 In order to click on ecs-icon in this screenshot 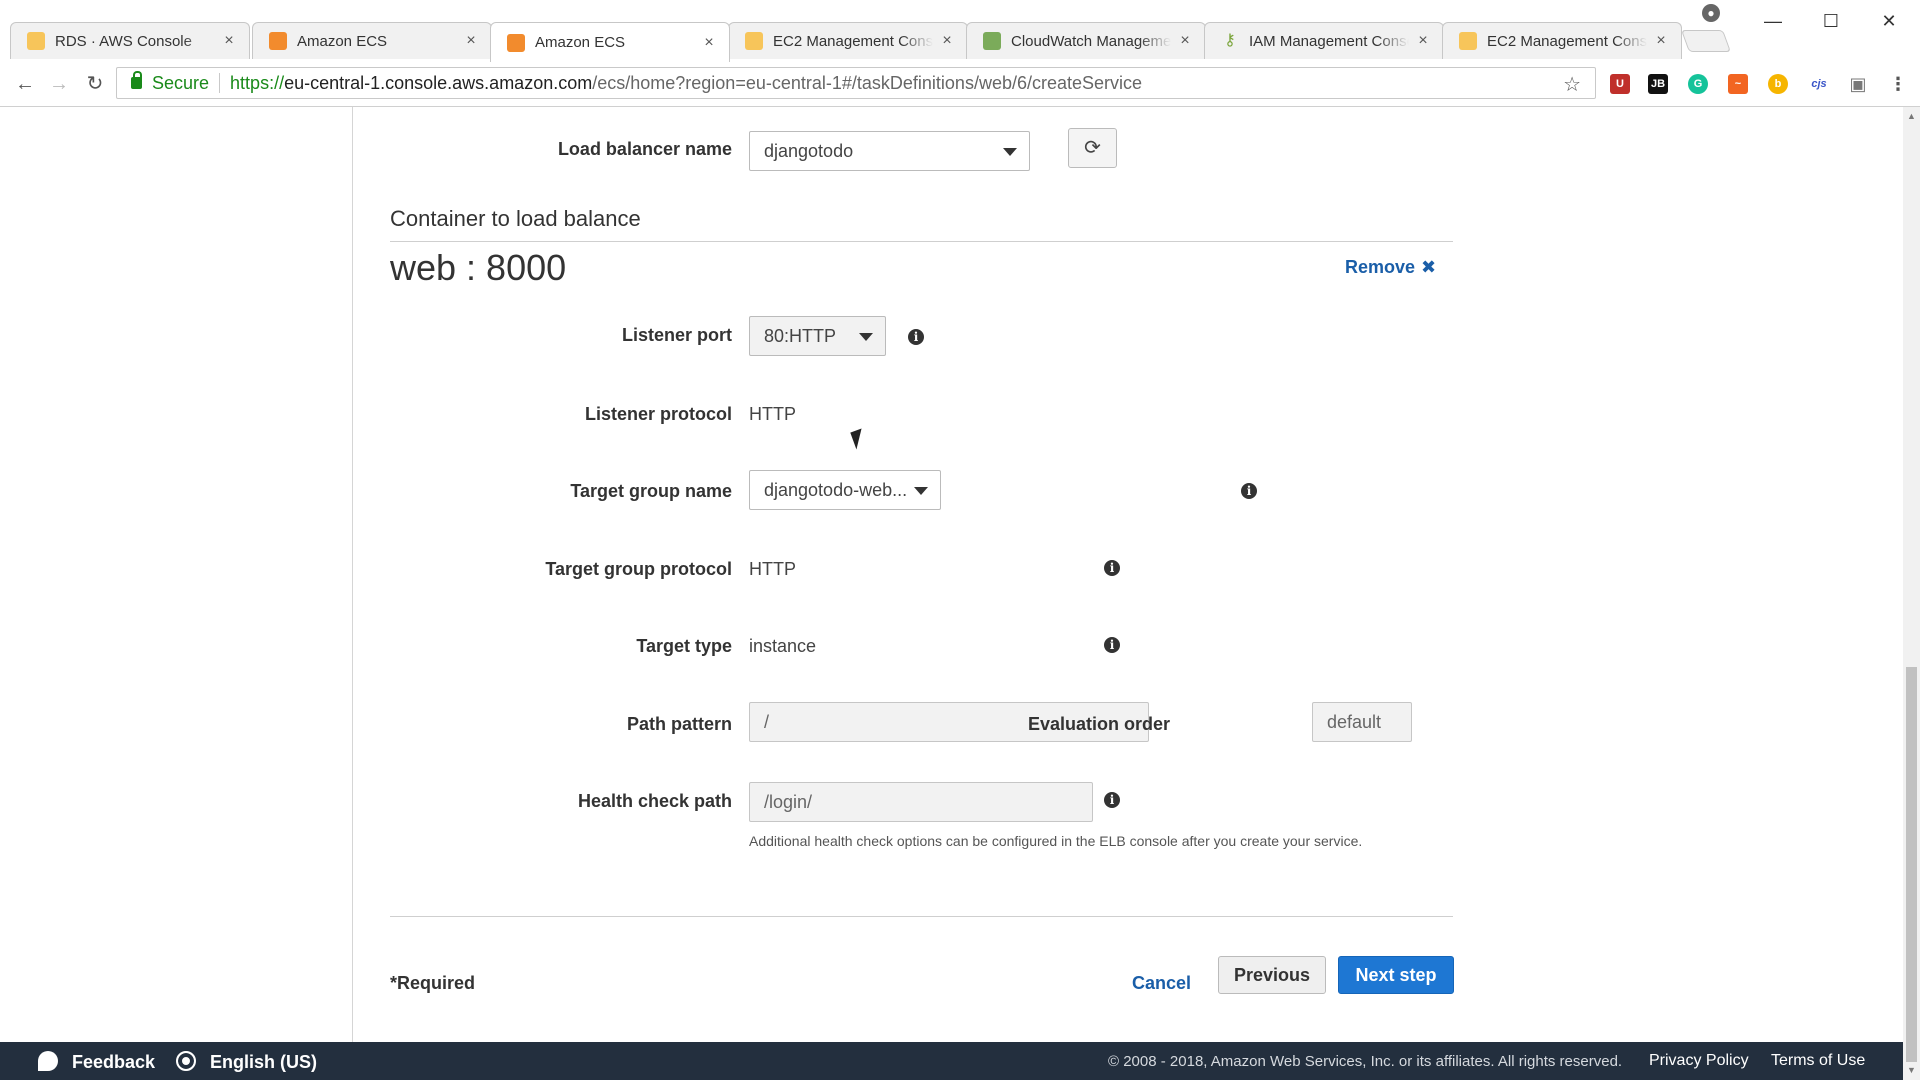, I will do `click(278, 41)`.